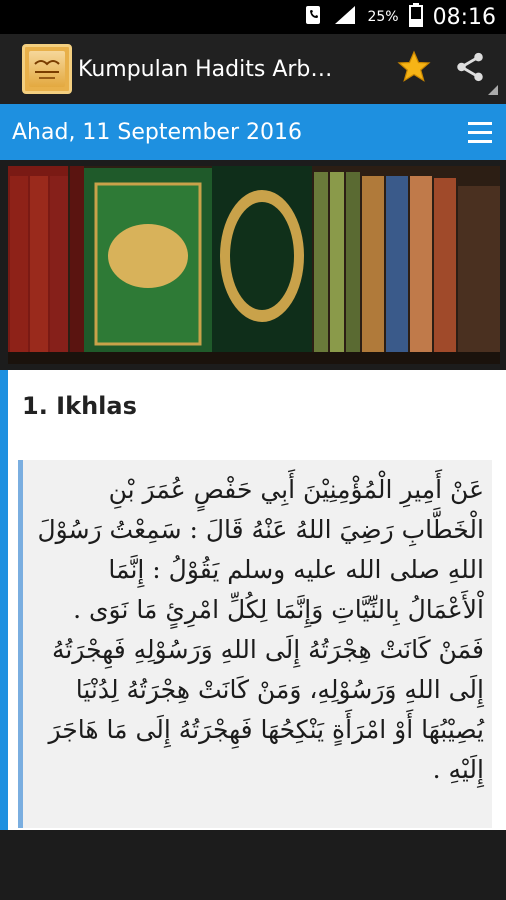 This screenshot has height=900, width=506. What do you see at coordinates (480, 132) in the screenshot?
I see `menu-icon` at bounding box center [480, 132].